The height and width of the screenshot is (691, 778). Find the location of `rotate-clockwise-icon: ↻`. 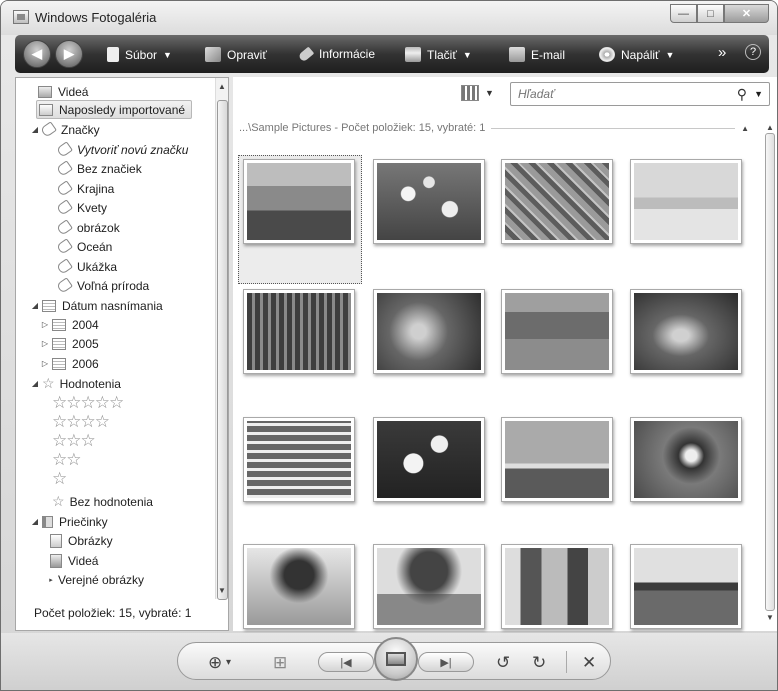

rotate-clockwise-icon: ↻ is located at coordinates (539, 663).